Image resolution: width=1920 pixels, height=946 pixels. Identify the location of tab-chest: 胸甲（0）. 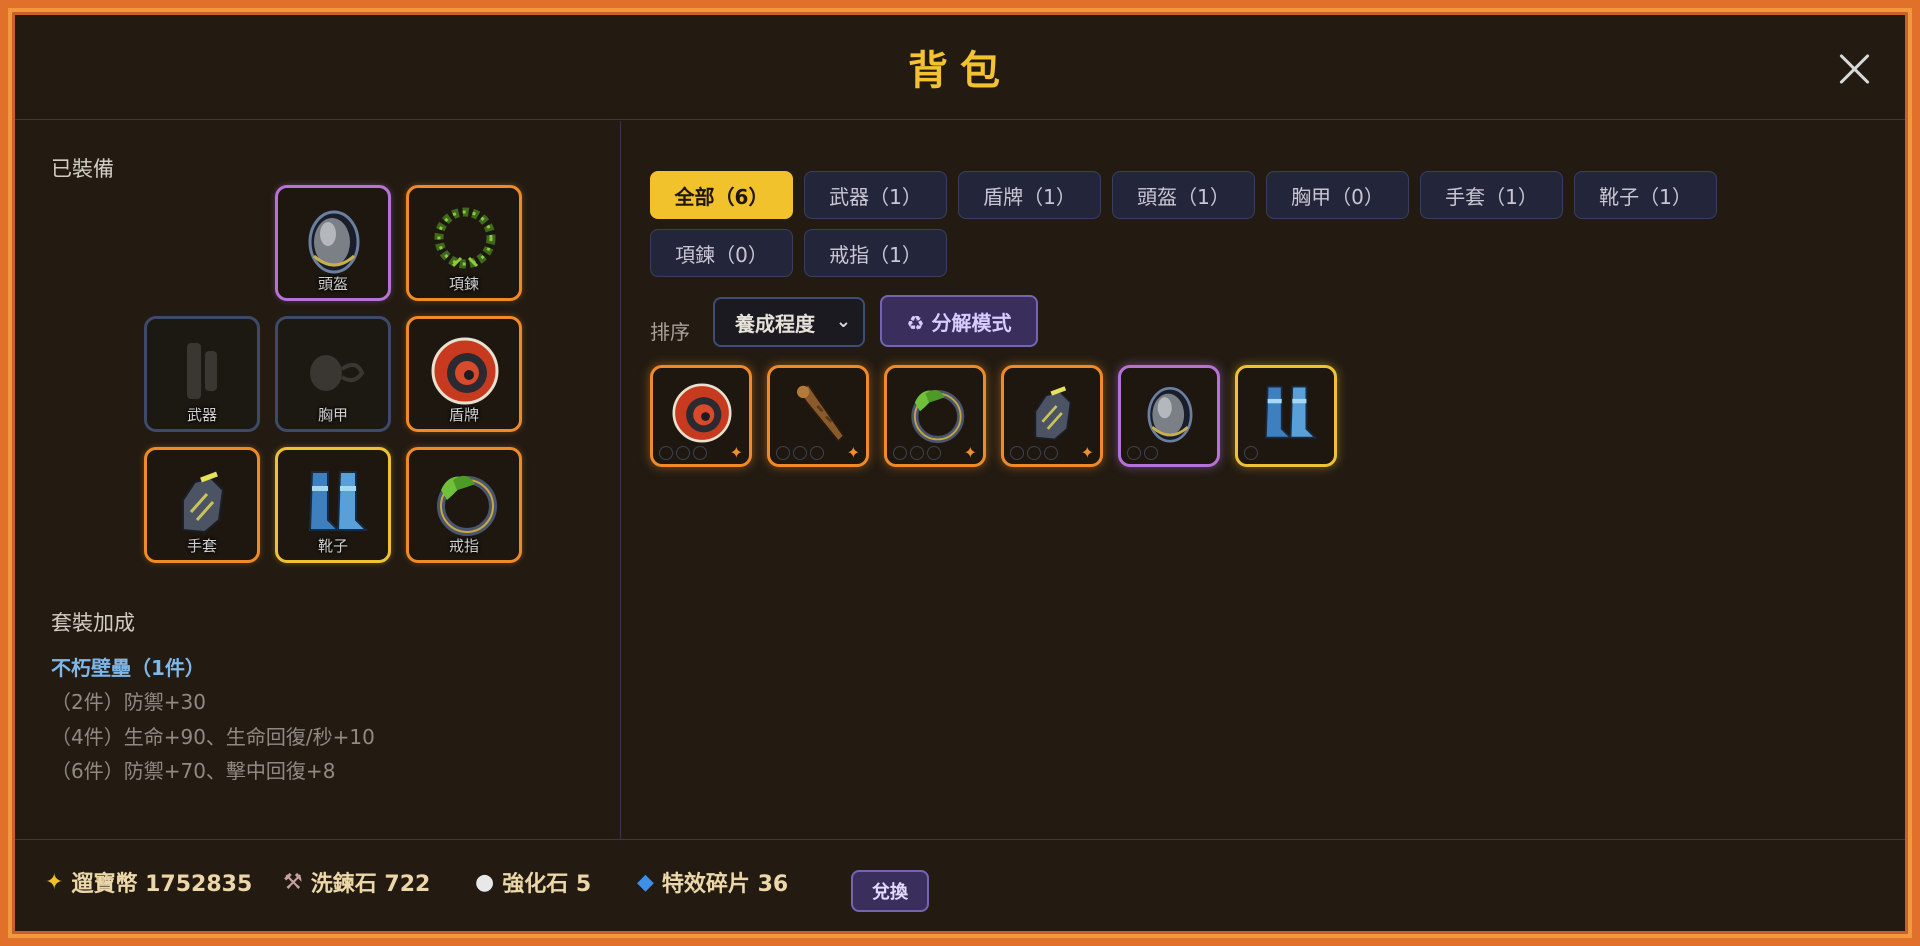
(1337, 195).